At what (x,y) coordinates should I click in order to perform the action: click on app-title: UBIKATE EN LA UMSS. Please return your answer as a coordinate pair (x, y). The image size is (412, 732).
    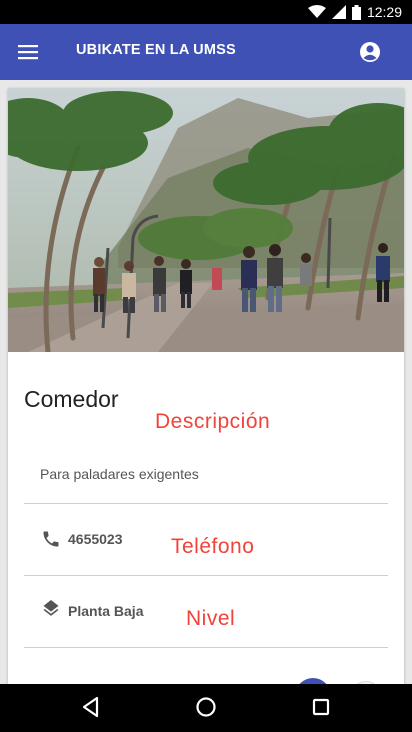
    Looking at the image, I should click on (156, 50).